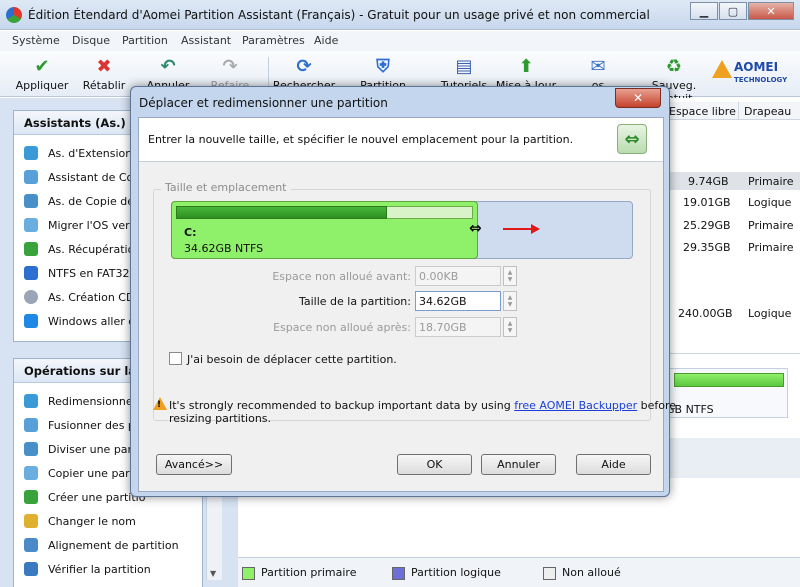 This screenshot has width=800, height=587. What do you see at coordinates (14, 15) in the screenshot?
I see `app-icon` at bounding box center [14, 15].